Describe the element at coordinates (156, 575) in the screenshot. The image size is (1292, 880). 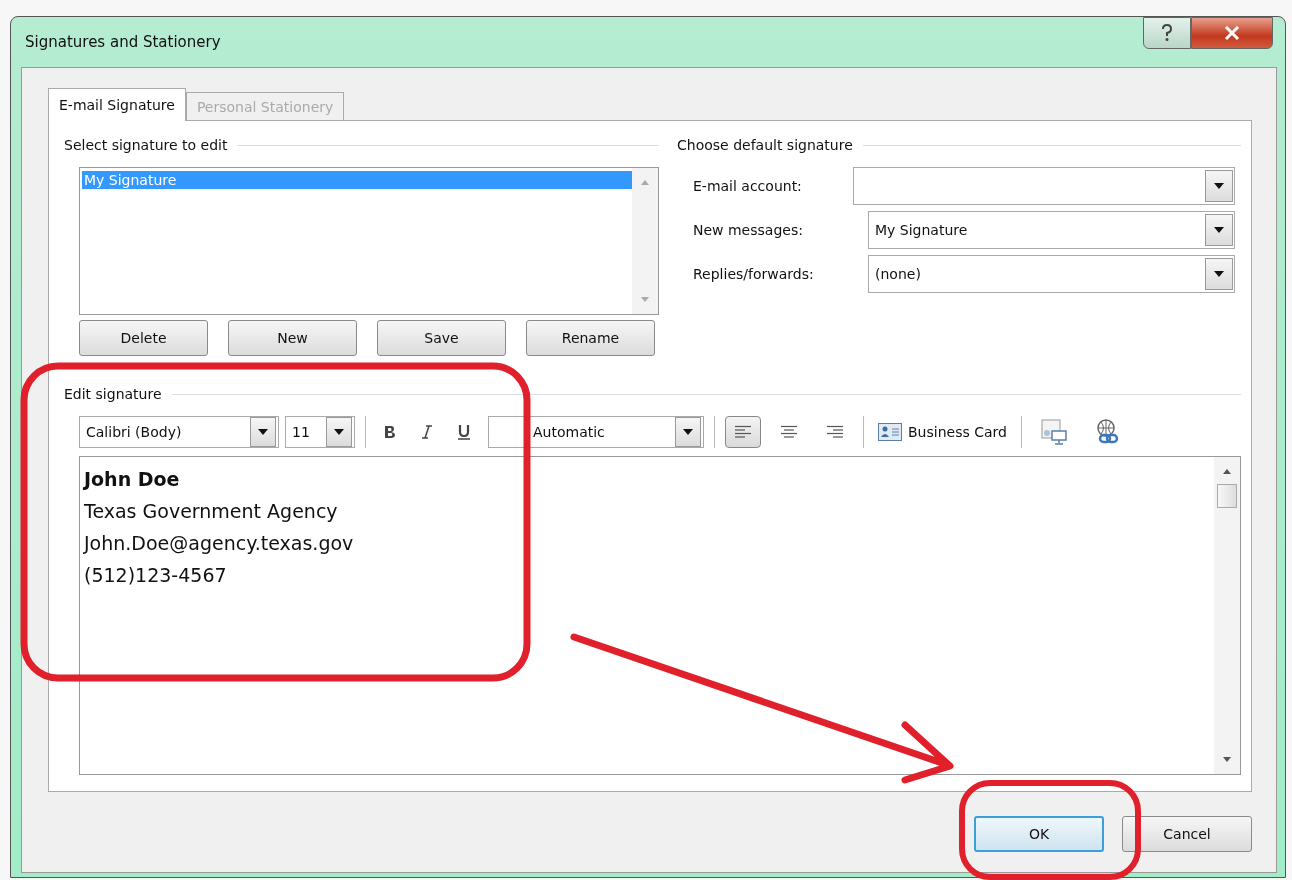
I see `signature-line: (512)123-4567` at that location.